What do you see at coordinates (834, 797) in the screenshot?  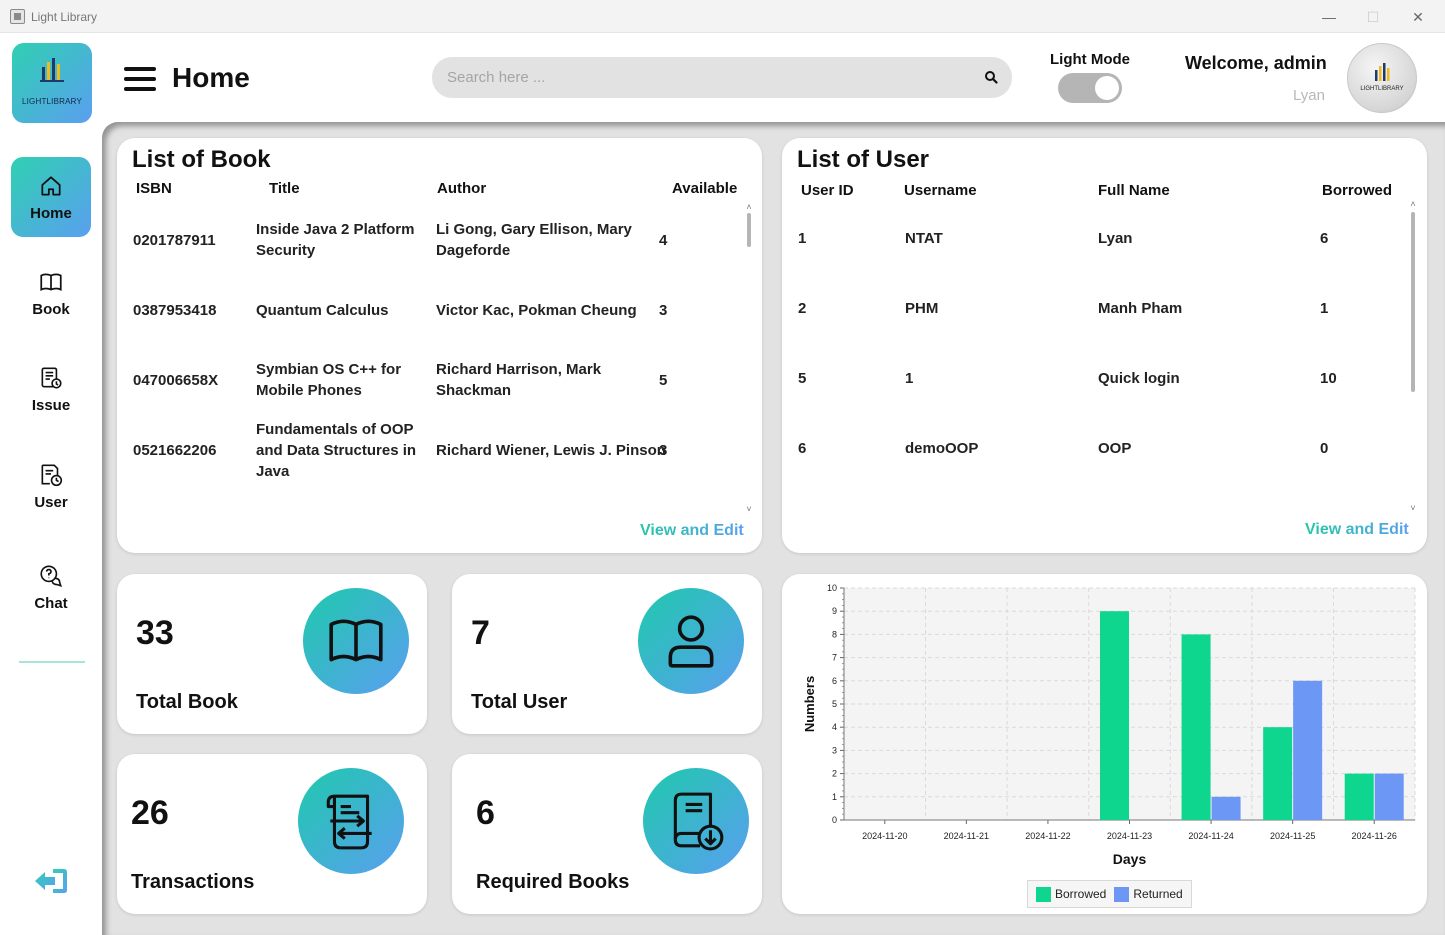 I see `y-tick-label: 1` at bounding box center [834, 797].